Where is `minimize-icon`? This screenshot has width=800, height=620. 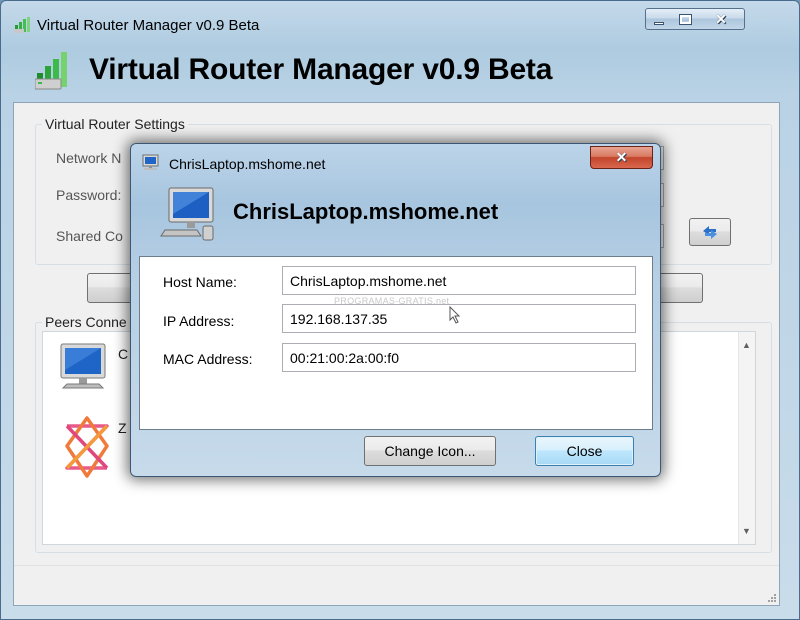
minimize-icon is located at coordinates (659, 23).